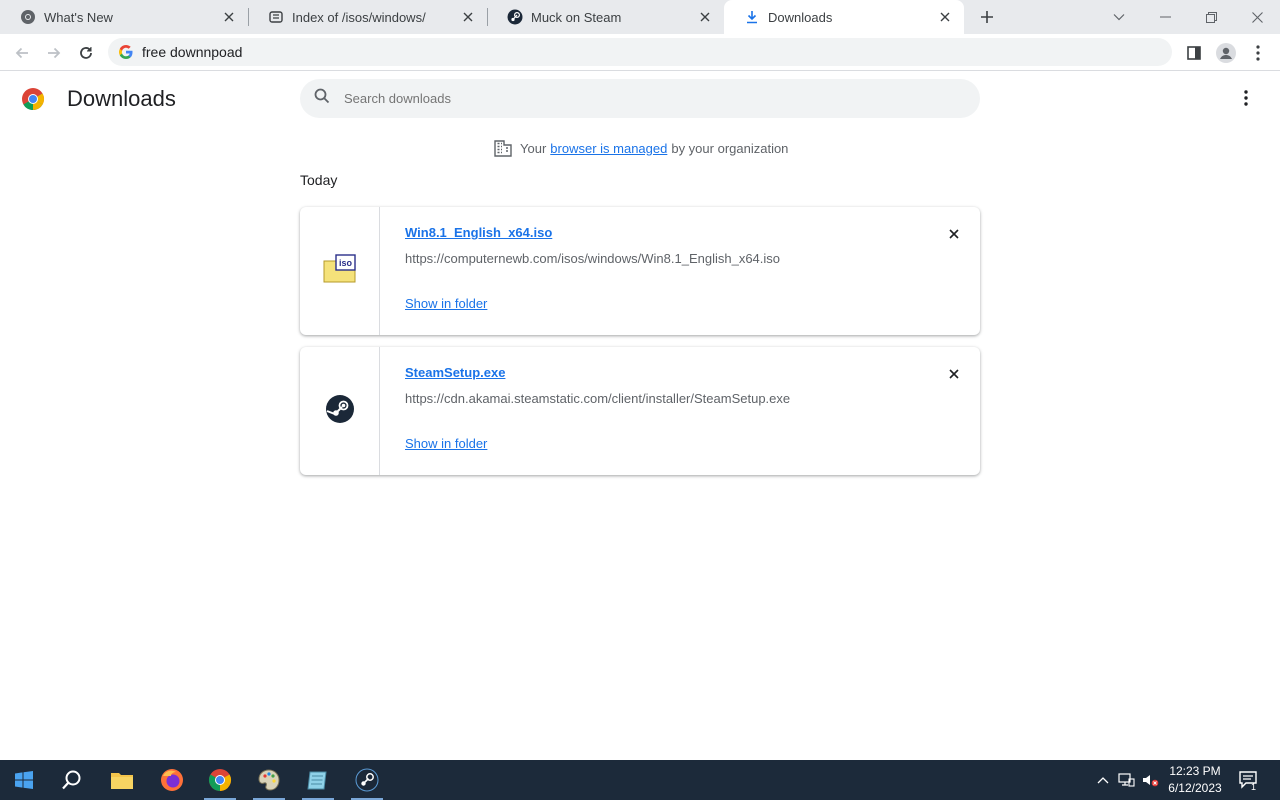 Image resolution: width=1280 pixels, height=800 pixels. What do you see at coordinates (1119, 17) in the screenshot?
I see `tab-search-button` at bounding box center [1119, 17].